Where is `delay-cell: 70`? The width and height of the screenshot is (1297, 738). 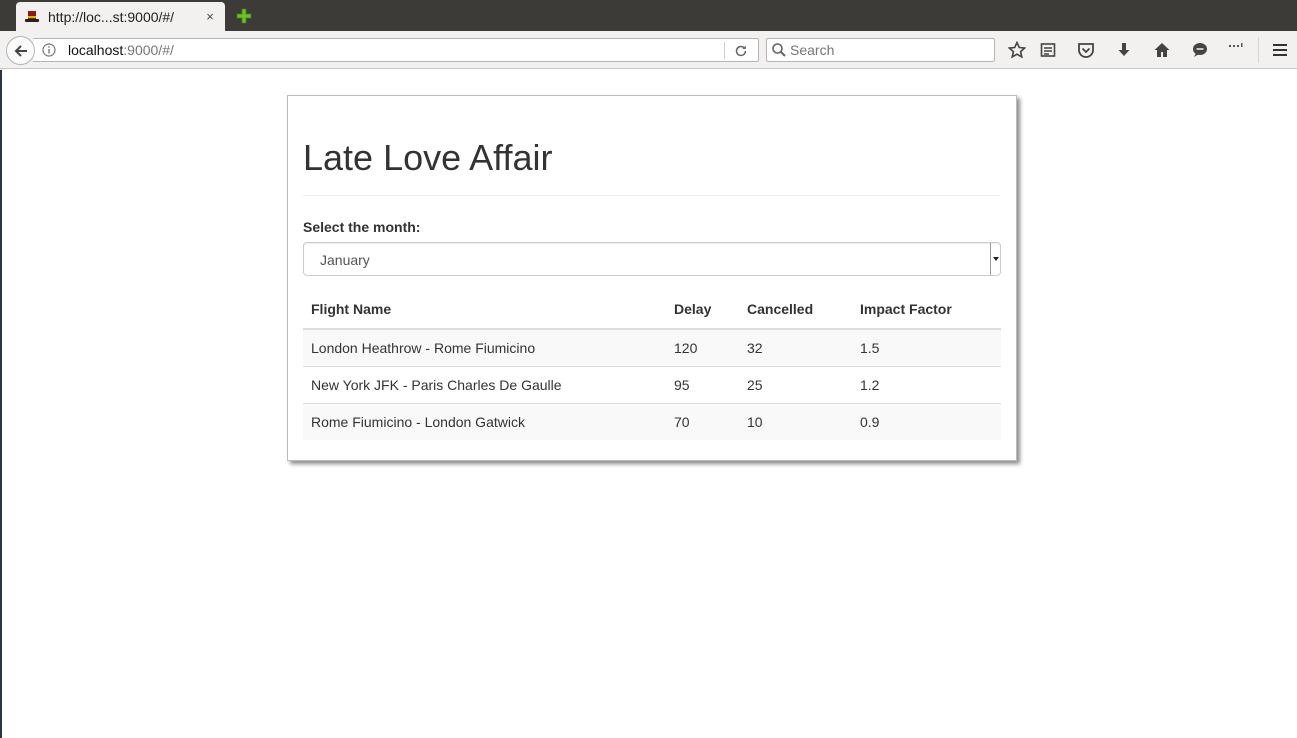
delay-cell: 70 is located at coordinates (702, 421).